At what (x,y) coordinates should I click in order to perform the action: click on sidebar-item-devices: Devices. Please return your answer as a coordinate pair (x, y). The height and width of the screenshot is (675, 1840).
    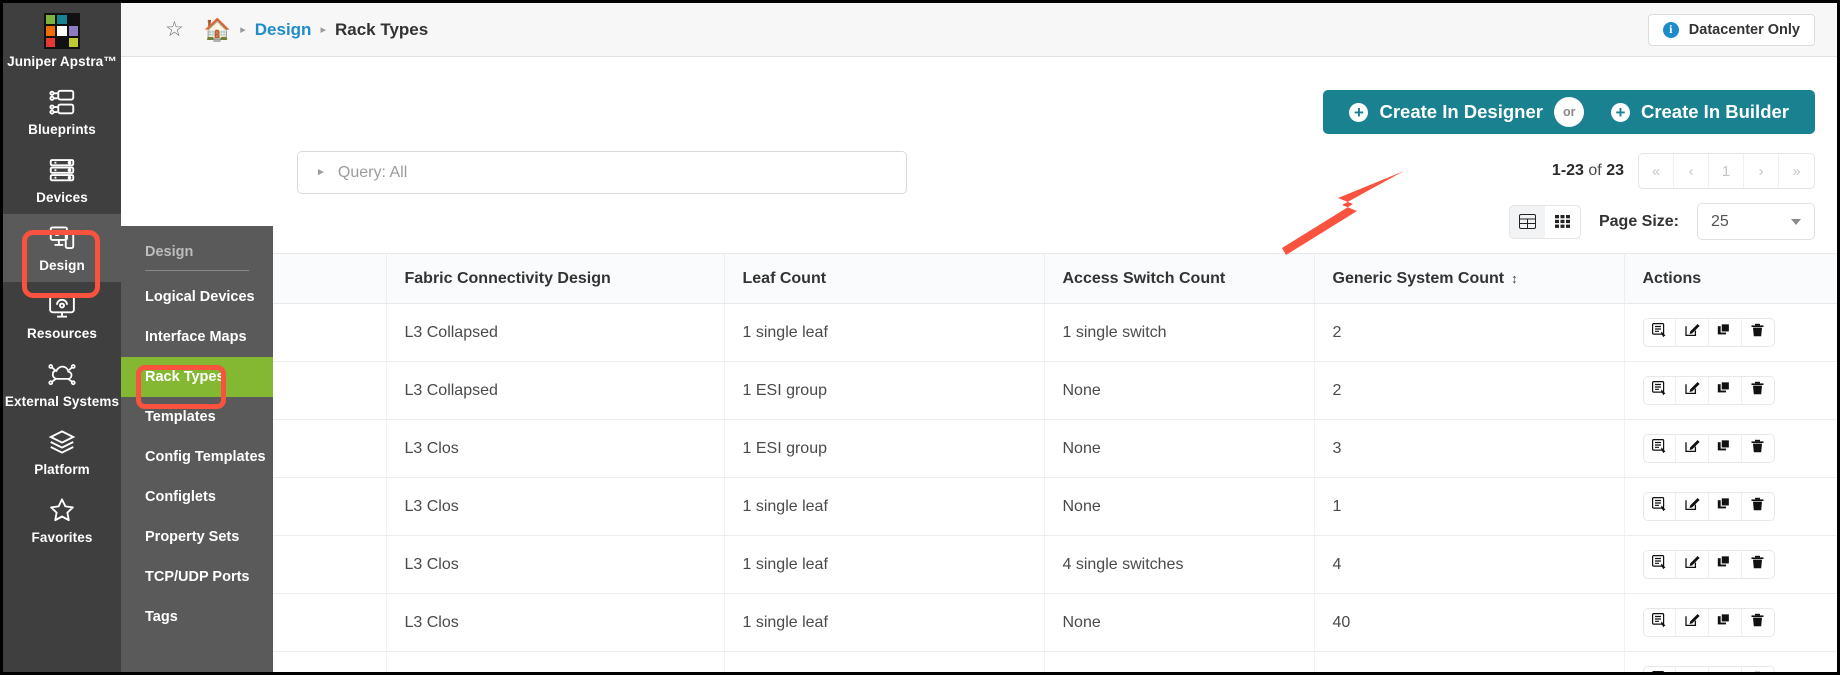
    Looking at the image, I should click on (62, 180).